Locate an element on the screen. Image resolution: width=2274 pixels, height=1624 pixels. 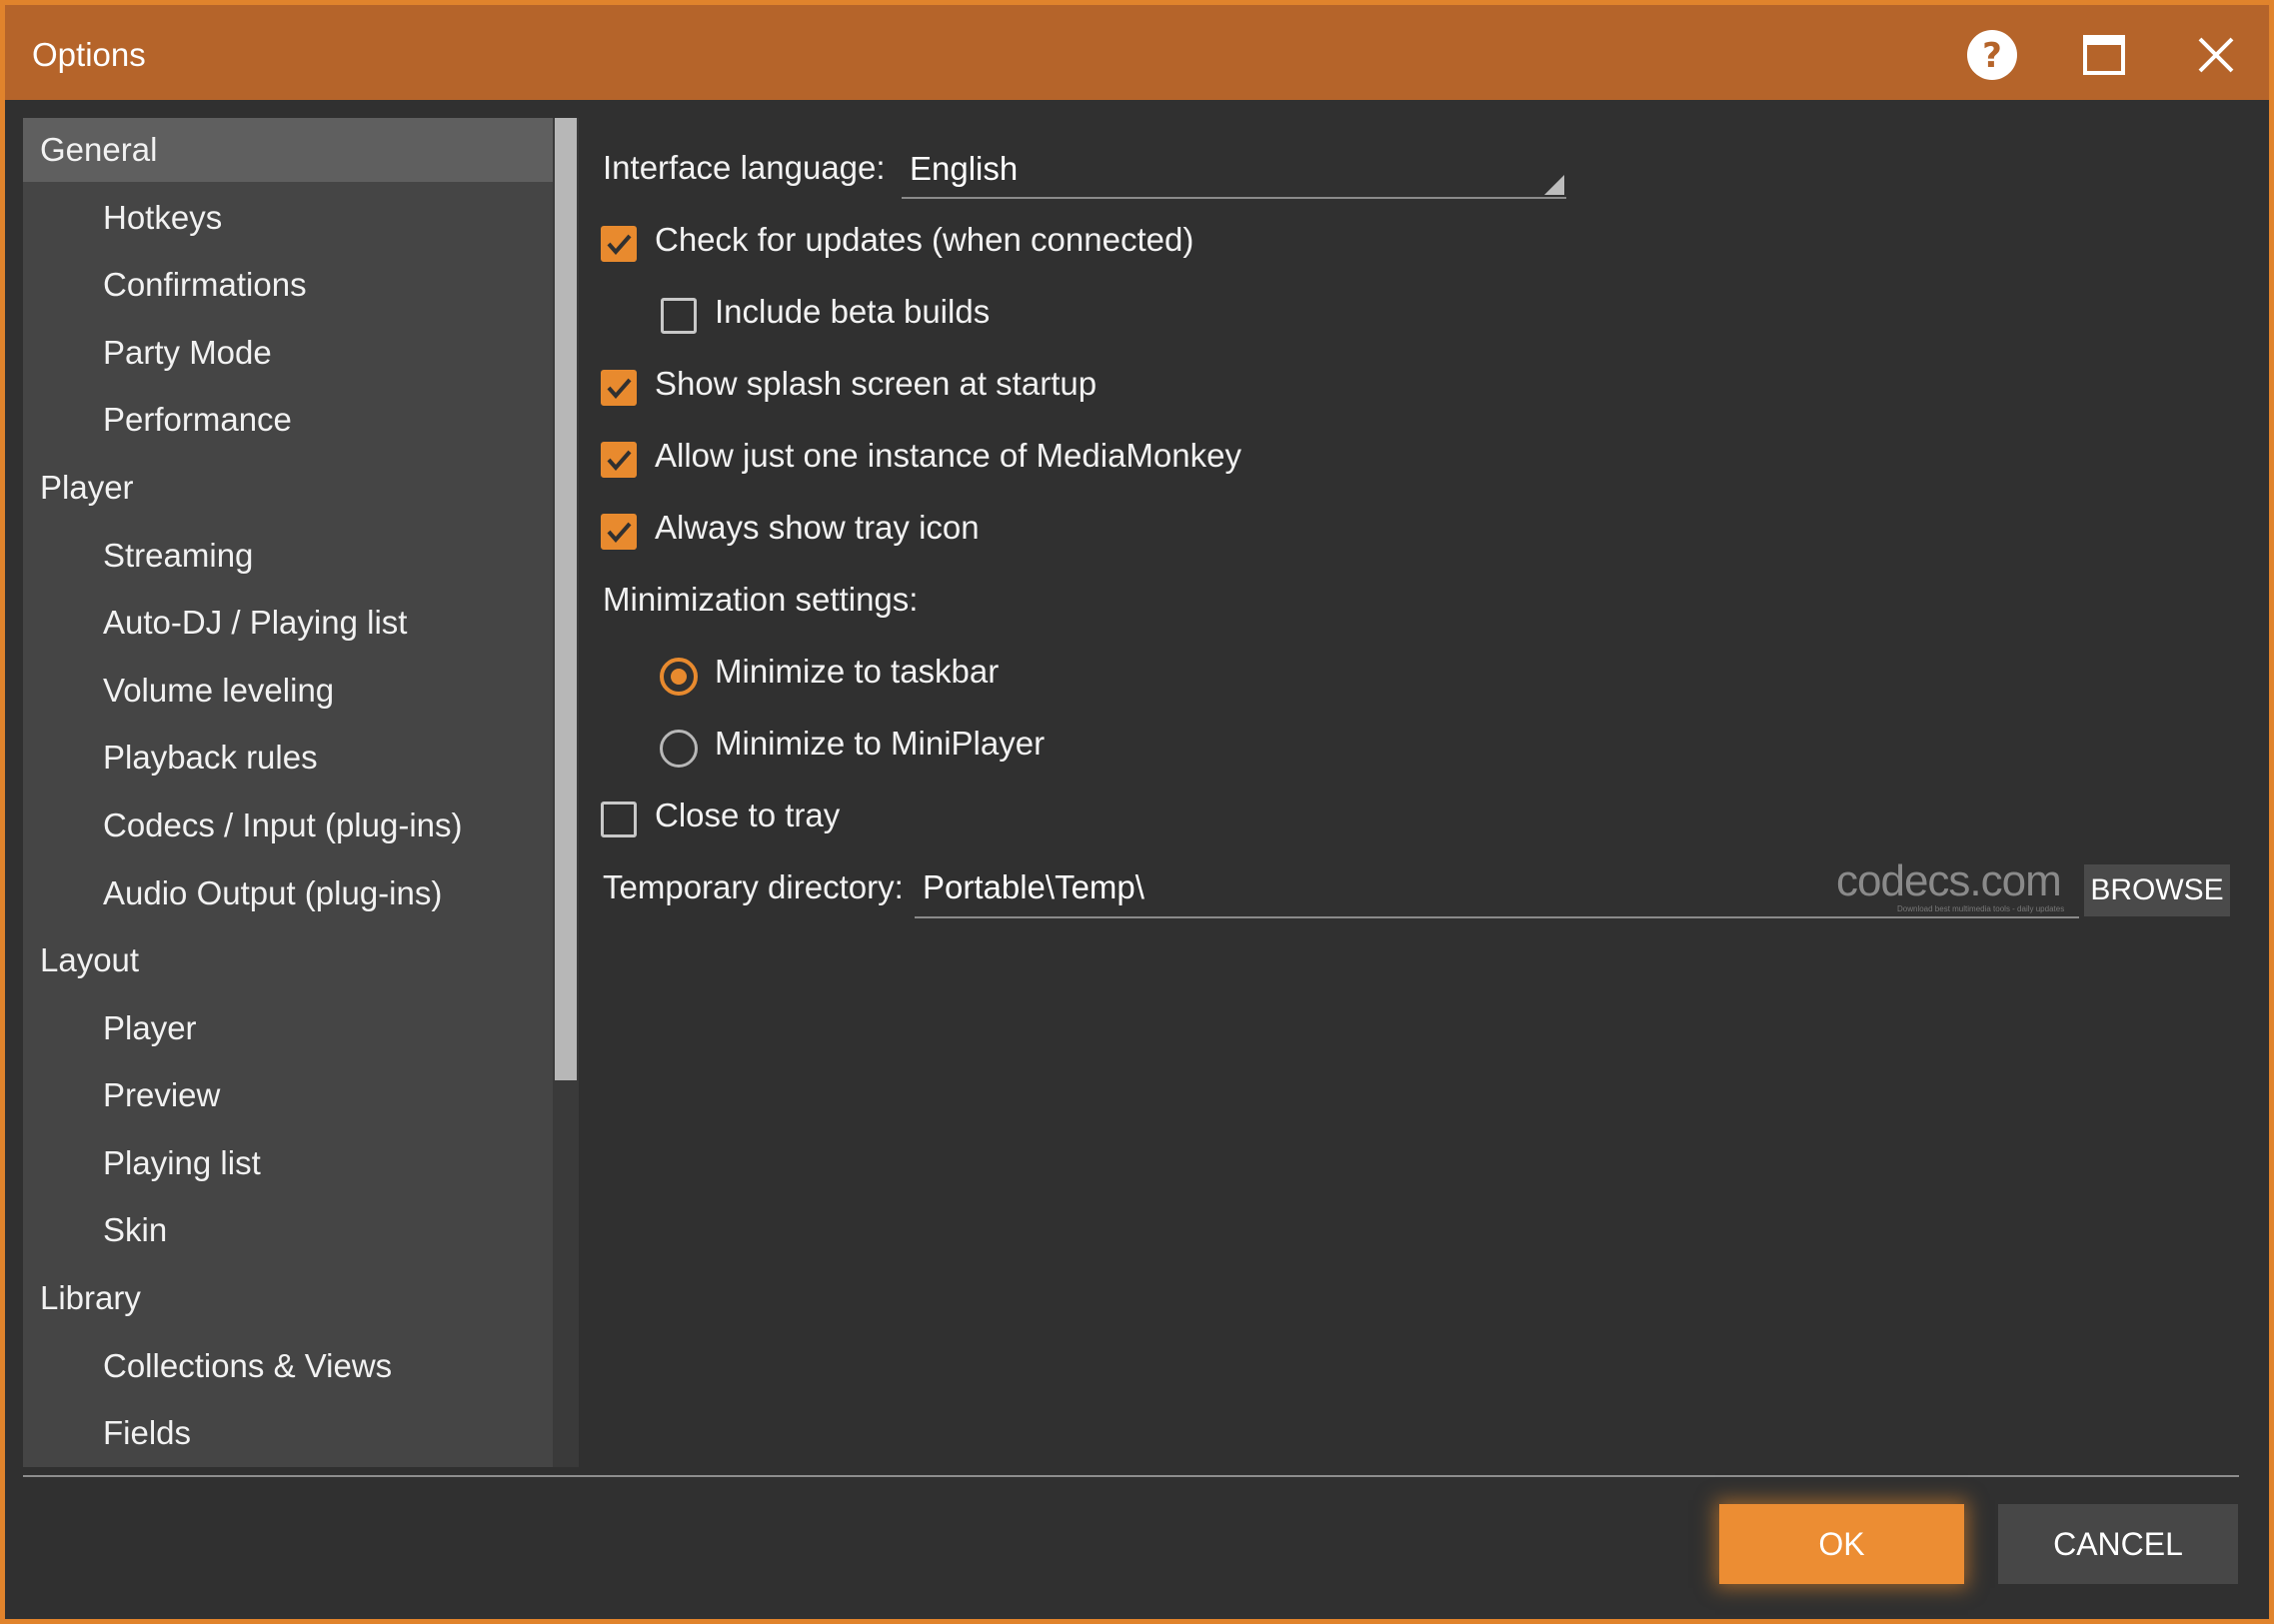
minimize-taskbar-radio is located at coordinates (679, 677).